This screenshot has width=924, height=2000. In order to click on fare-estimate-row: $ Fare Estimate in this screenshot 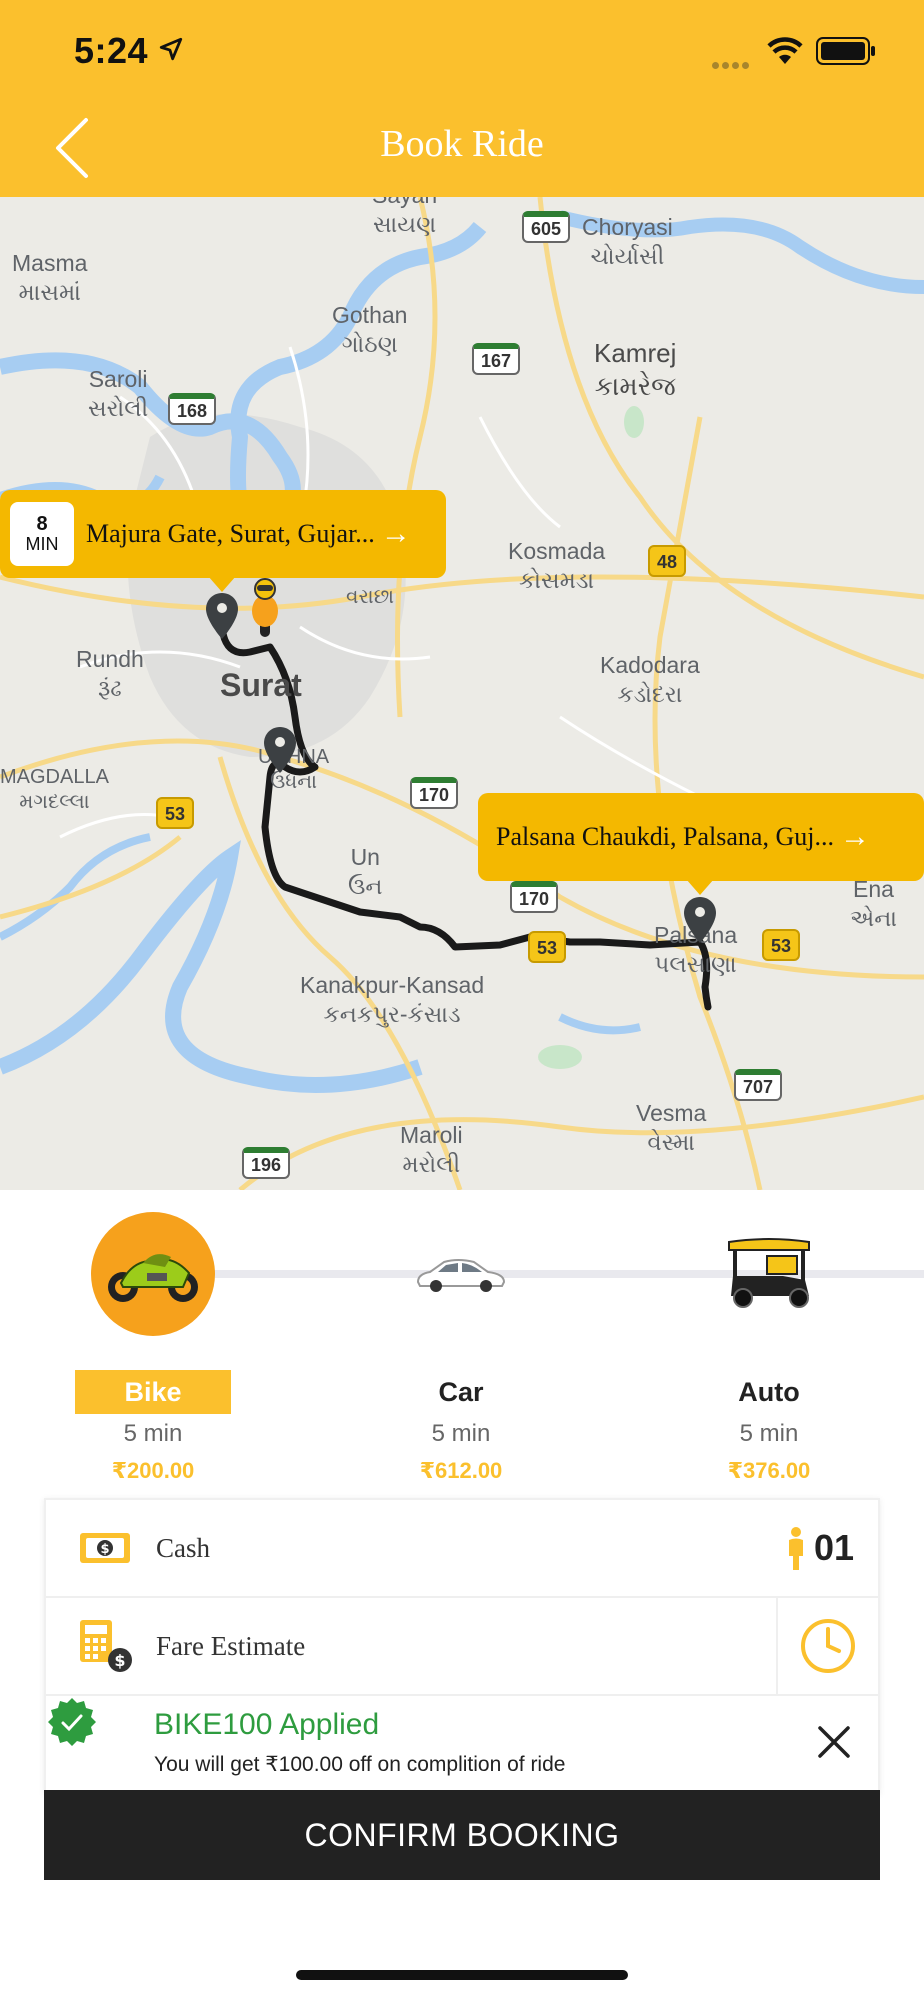, I will do `click(462, 1647)`.